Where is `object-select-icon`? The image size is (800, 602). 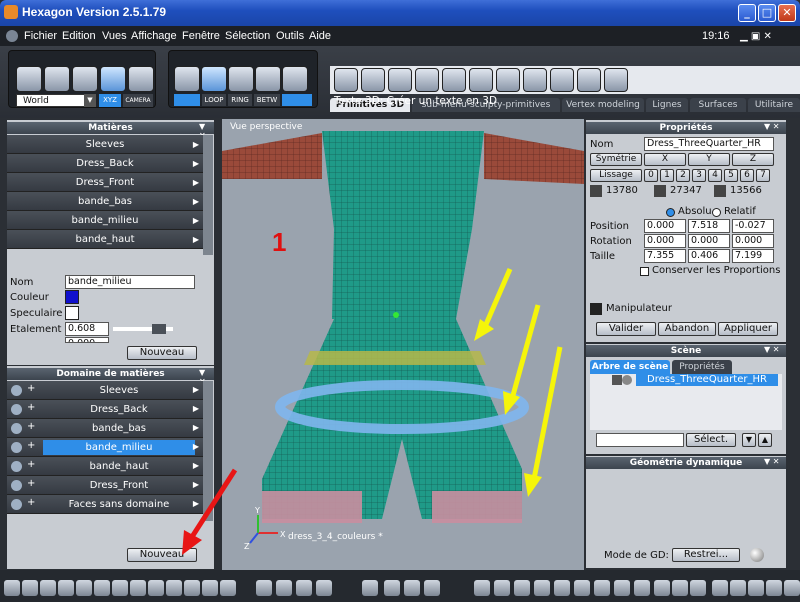 object-select-icon is located at coordinates (187, 79).